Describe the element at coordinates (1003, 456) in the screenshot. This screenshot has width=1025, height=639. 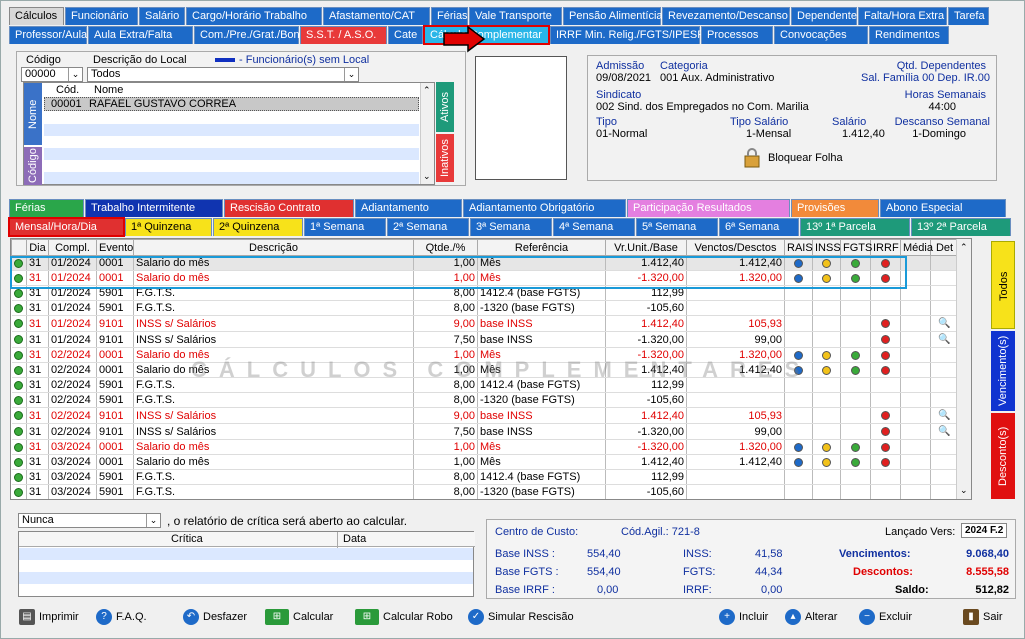
I see `tab-descontos: Desconto(s)` at that location.